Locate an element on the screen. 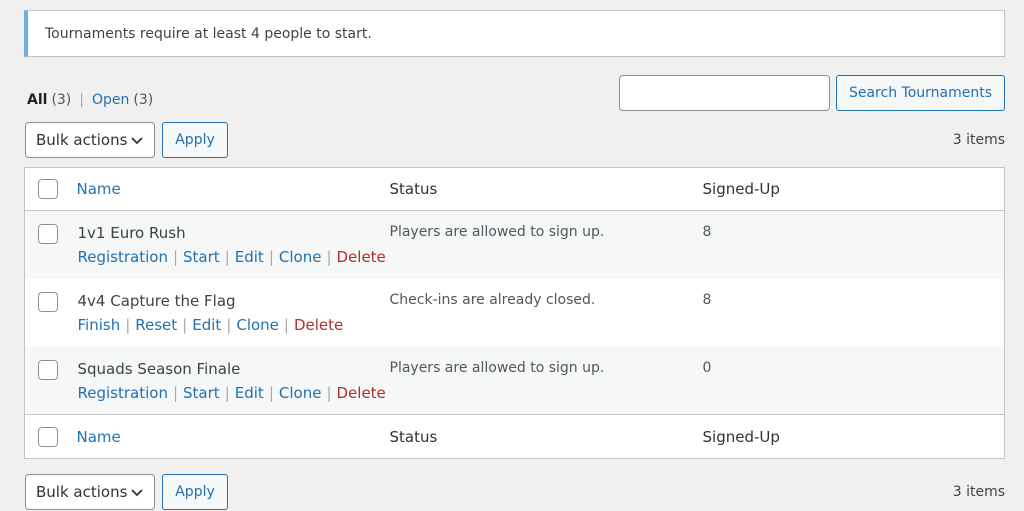 This screenshot has width=1024, height=511. items-count-bottom: 3 items is located at coordinates (978, 492).